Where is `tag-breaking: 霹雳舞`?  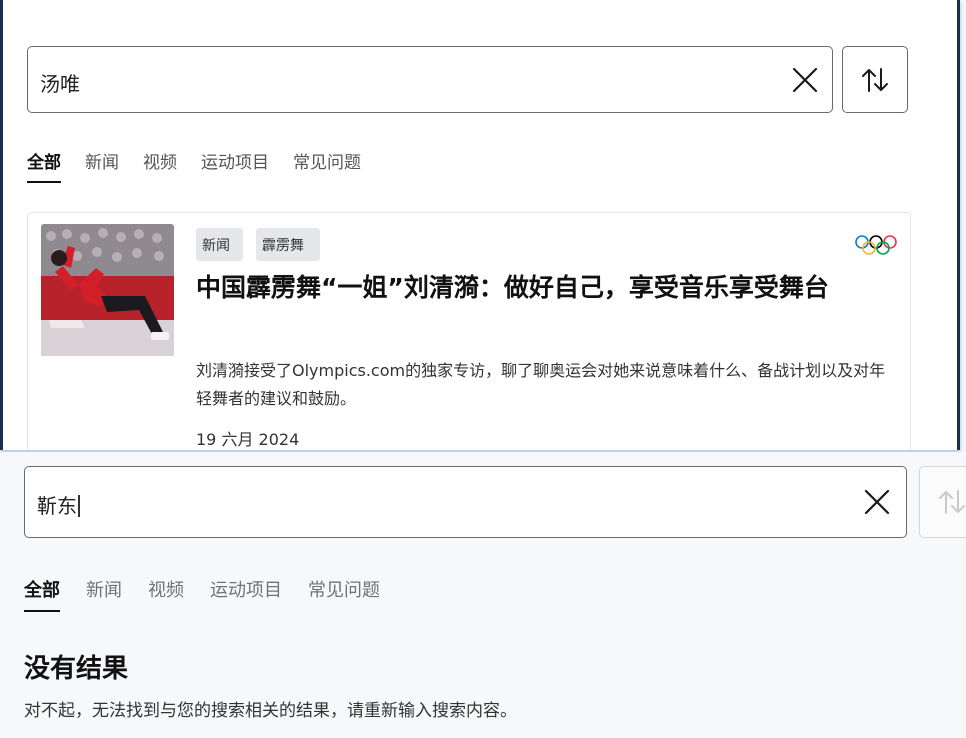 tag-breaking: 霹雳舞 is located at coordinates (288, 244).